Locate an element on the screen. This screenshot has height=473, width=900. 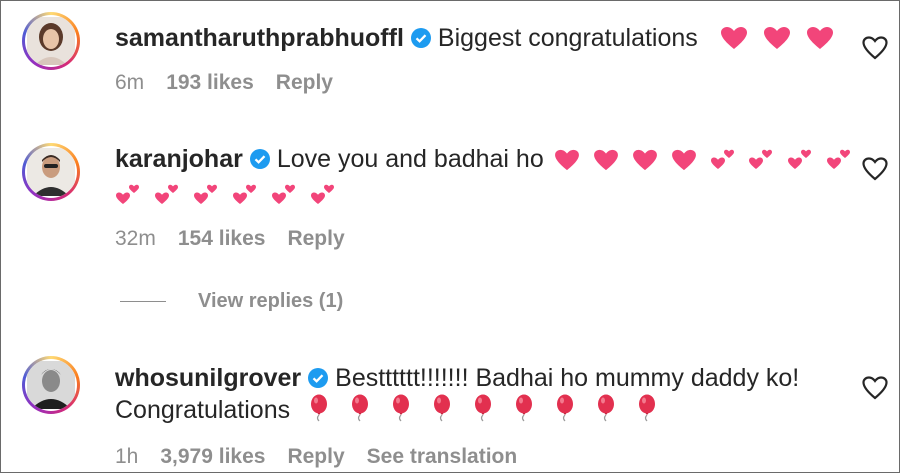
emoji-row-continued is located at coordinates (225, 194).